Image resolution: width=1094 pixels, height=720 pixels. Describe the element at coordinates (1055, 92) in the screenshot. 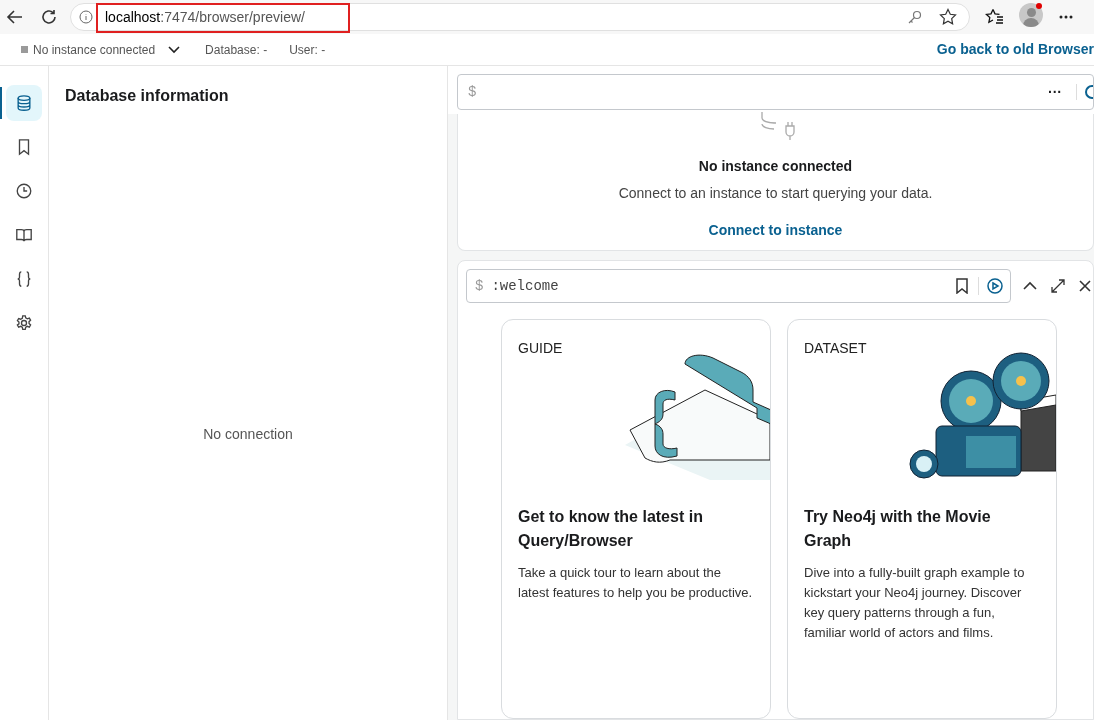

I see `more-button: ···` at that location.